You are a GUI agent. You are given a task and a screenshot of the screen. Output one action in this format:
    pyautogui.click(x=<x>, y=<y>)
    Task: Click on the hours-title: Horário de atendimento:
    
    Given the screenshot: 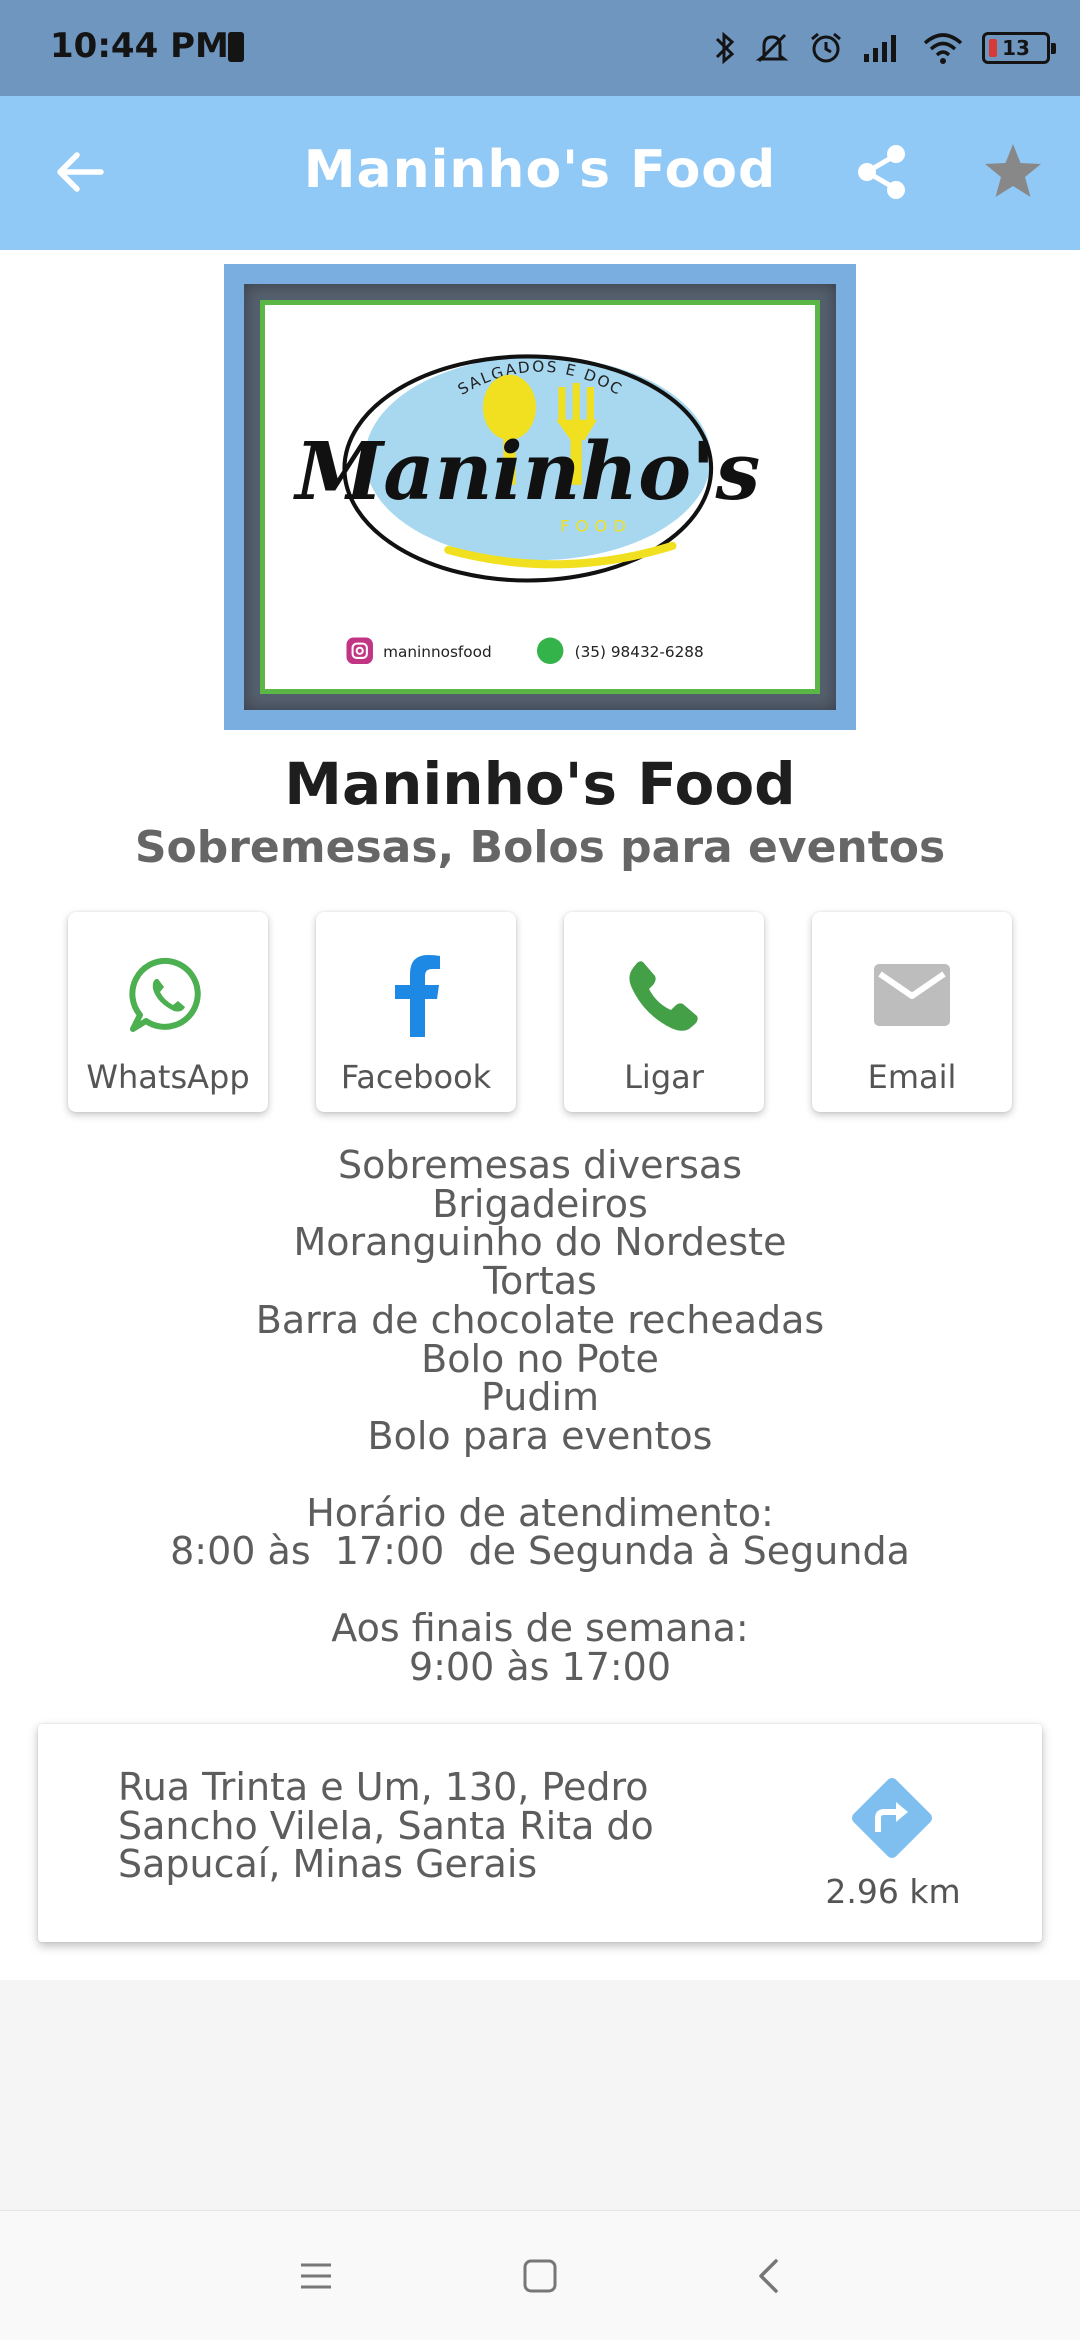 What is the action you would take?
    pyautogui.click(x=540, y=1512)
    